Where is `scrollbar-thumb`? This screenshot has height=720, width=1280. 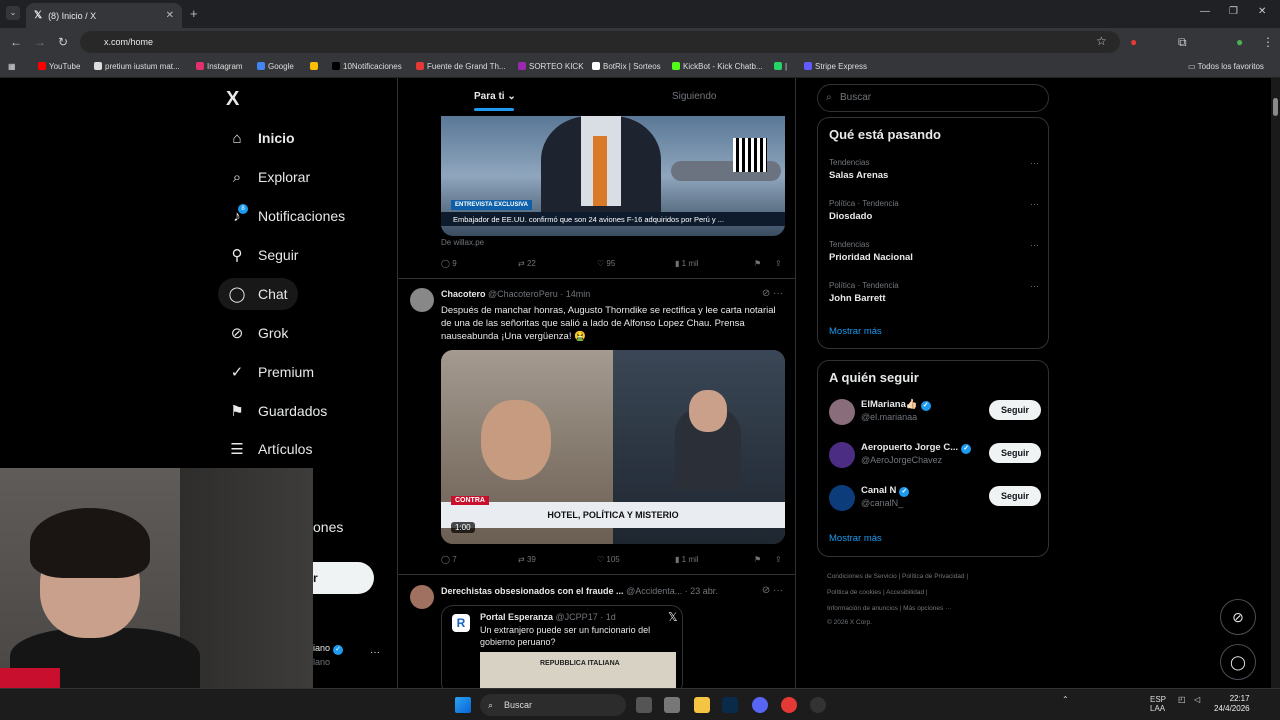
scrollbar-thumb is located at coordinates (1275, 107).